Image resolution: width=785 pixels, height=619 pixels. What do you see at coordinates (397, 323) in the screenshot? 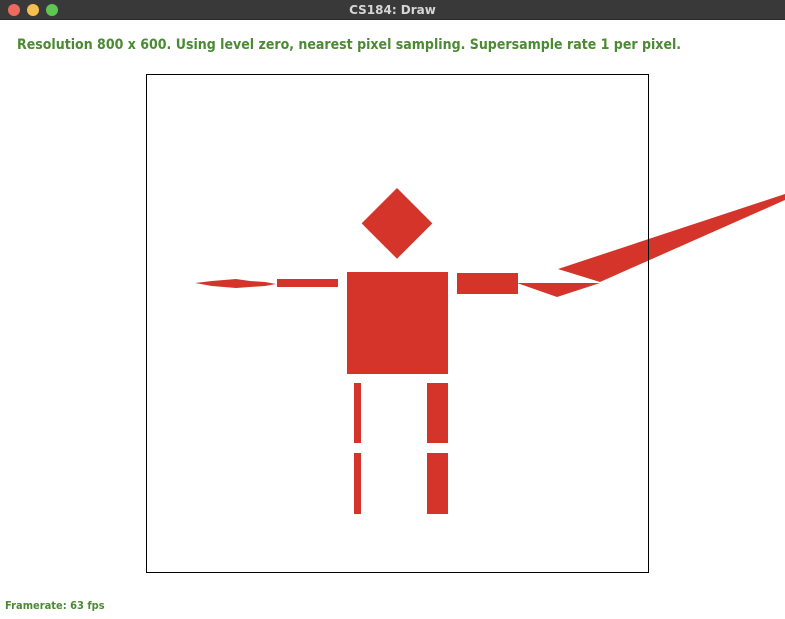
I see `torso` at bounding box center [397, 323].